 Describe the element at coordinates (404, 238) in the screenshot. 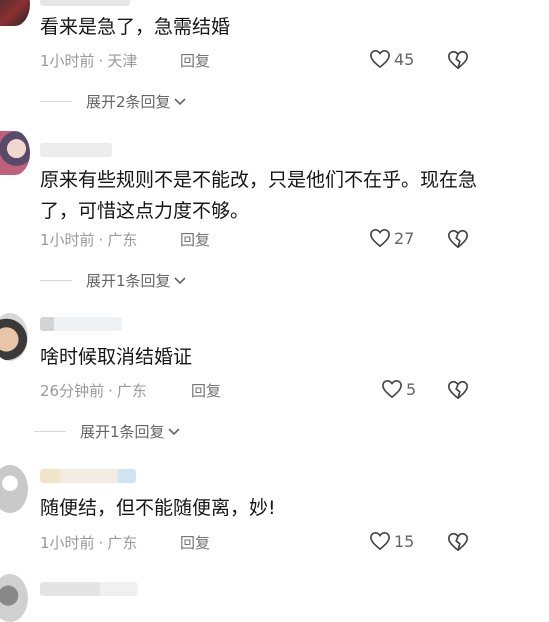

I see `like-count: 27` at that location.